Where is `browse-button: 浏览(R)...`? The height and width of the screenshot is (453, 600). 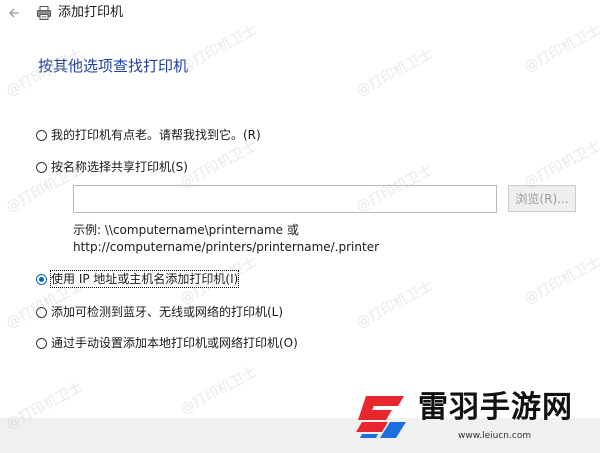
browse-button: 浏览(R)... is located at coordinates (542, 198).